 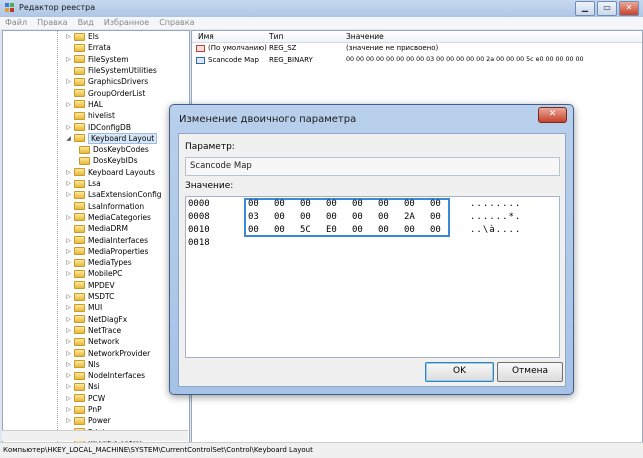 I want to click on hex-byte: 03, so click(x=253, y=217).